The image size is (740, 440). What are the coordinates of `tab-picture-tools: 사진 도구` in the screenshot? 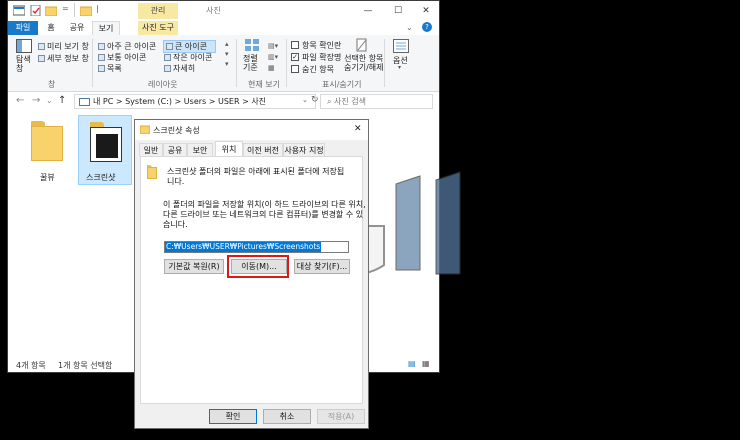 It's located at (158, 28).